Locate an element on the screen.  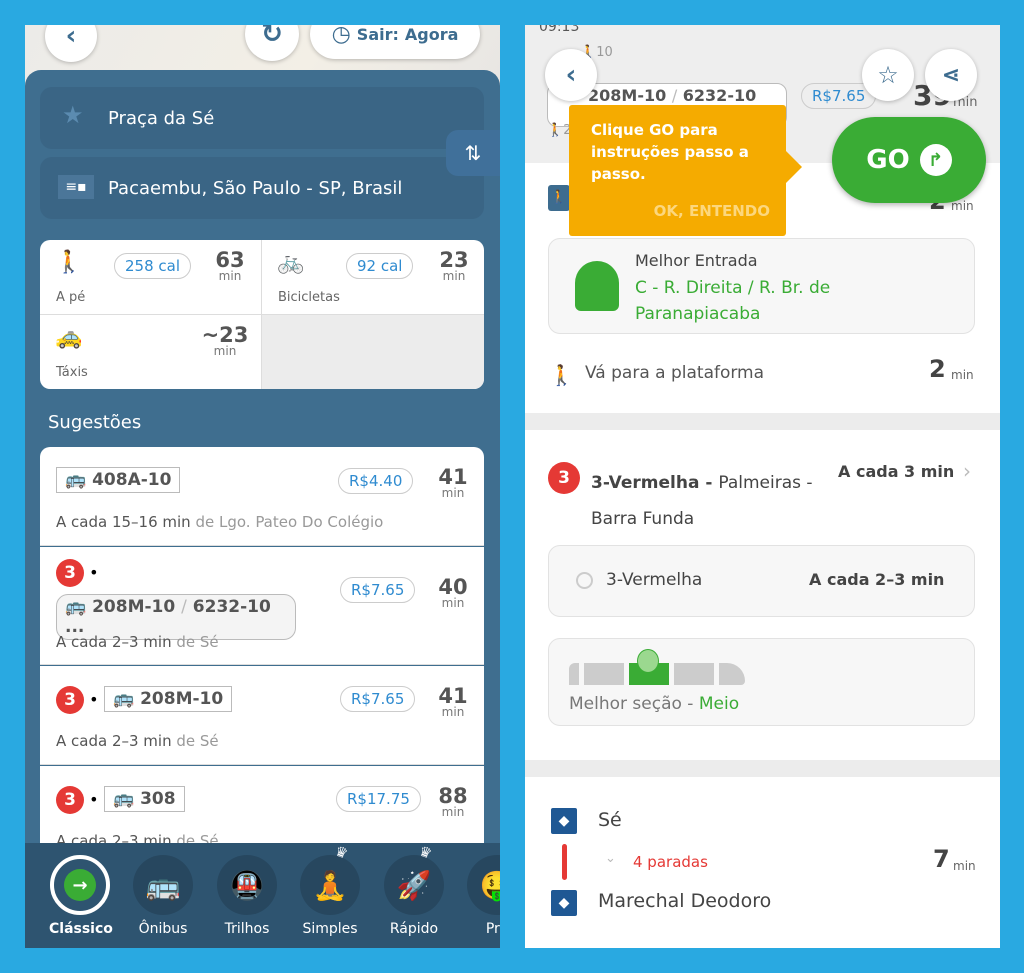
mode-taxi: 🚕 ~23 min Táxis is located at coordinates (150, 352).